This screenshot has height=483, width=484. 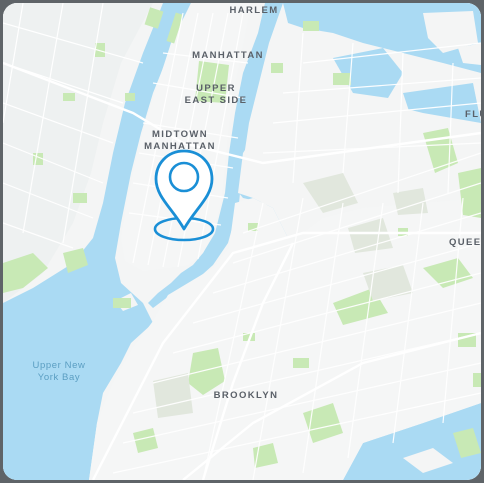 I want to click on location-pin-icon, so click(x=184, y=195).